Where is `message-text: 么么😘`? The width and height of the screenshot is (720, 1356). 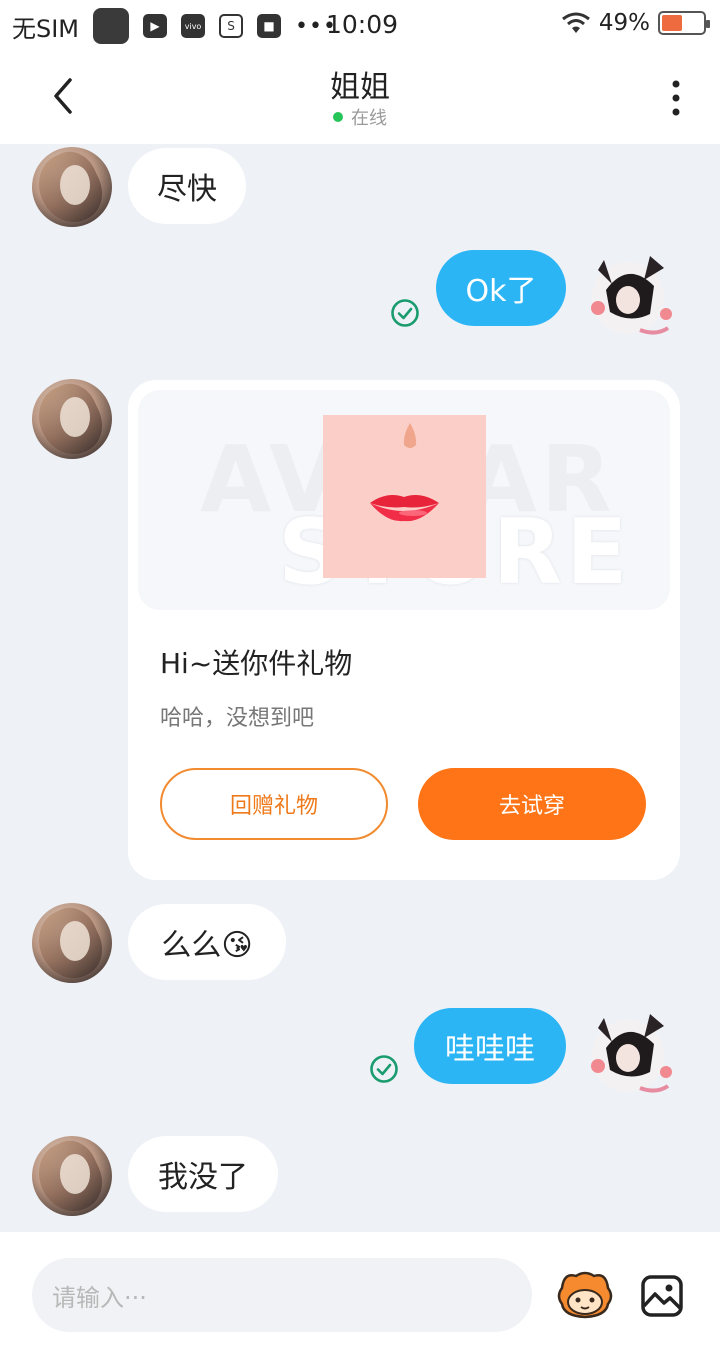 message-text: 么么😘 is located at coordinates (207, 945).